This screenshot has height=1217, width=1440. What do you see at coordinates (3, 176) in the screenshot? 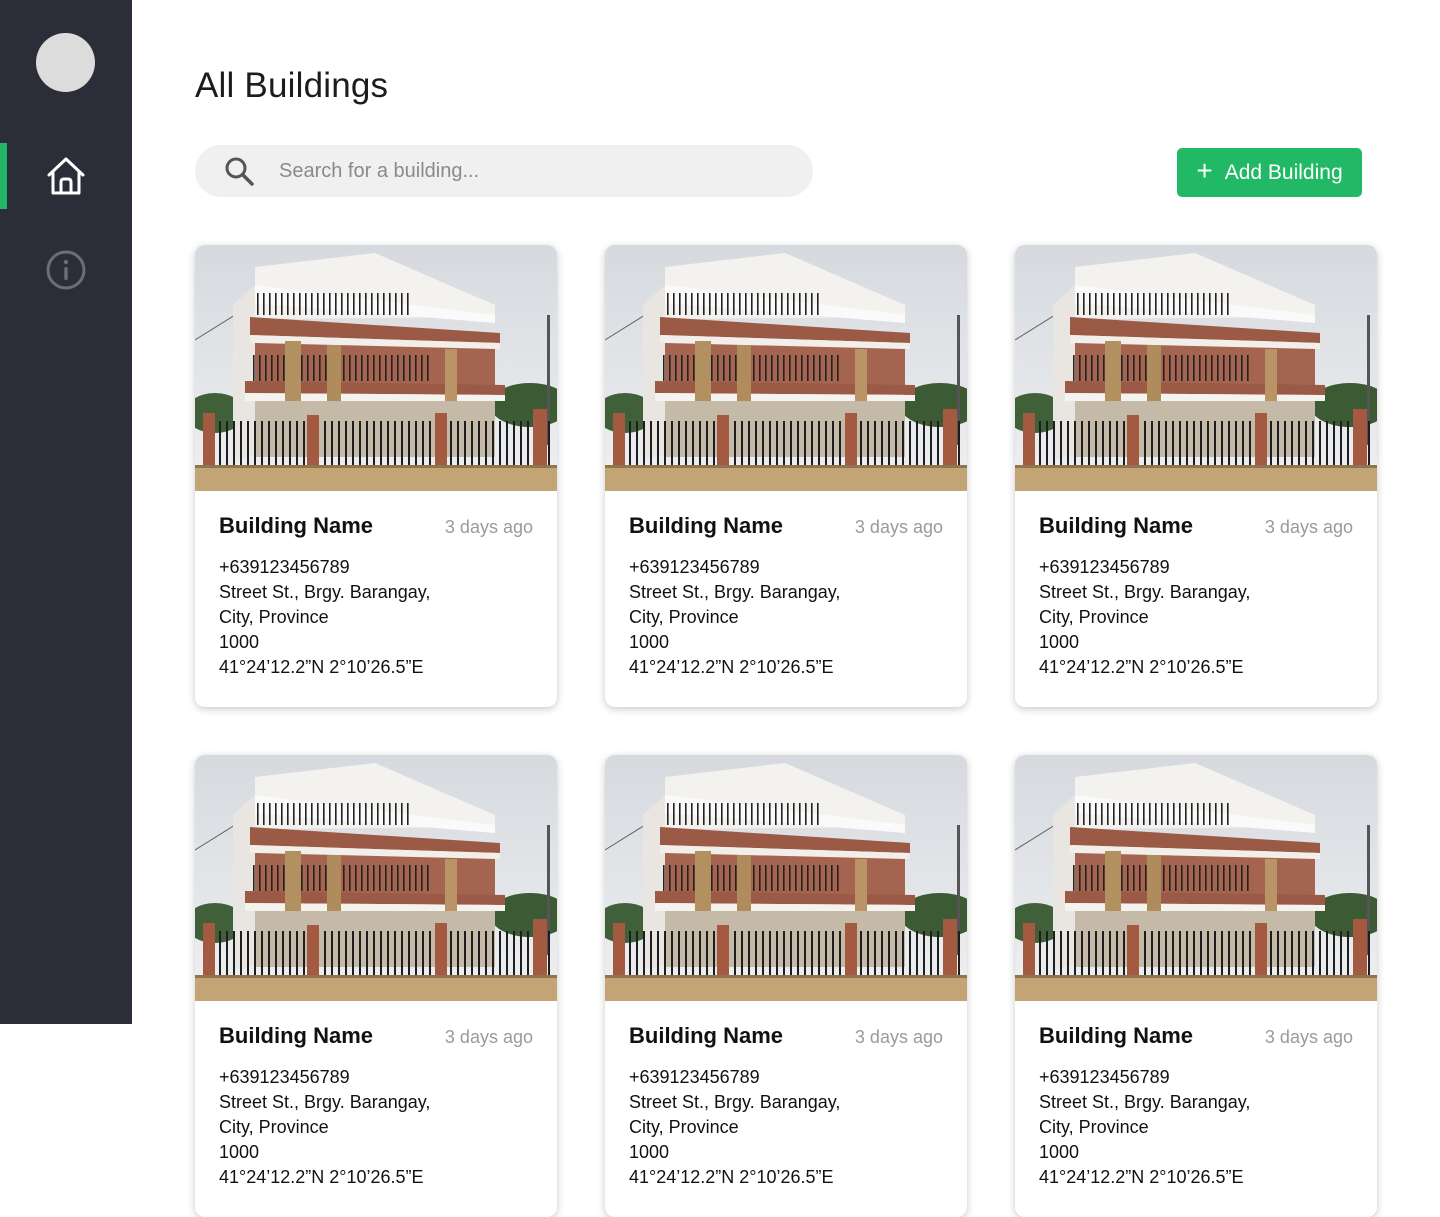
I see `active-indicator` at bounding box center [3, 176].